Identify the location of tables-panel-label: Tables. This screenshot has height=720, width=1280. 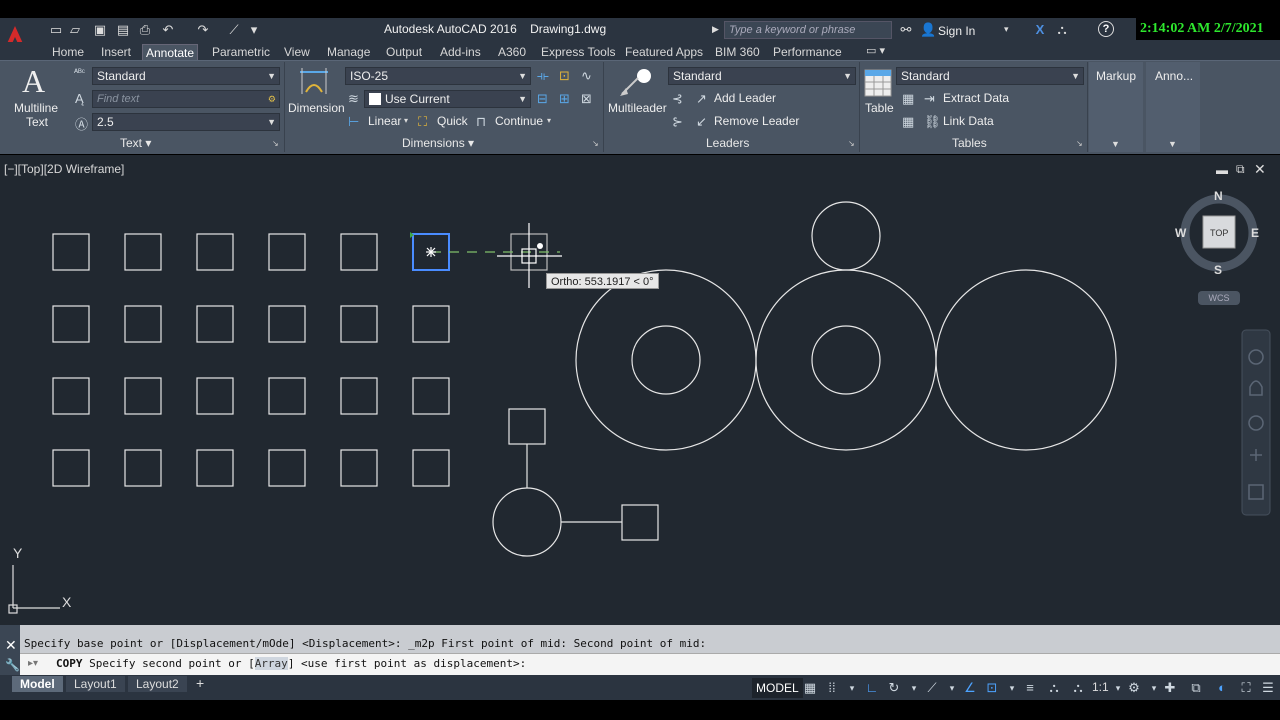
(969, 143).